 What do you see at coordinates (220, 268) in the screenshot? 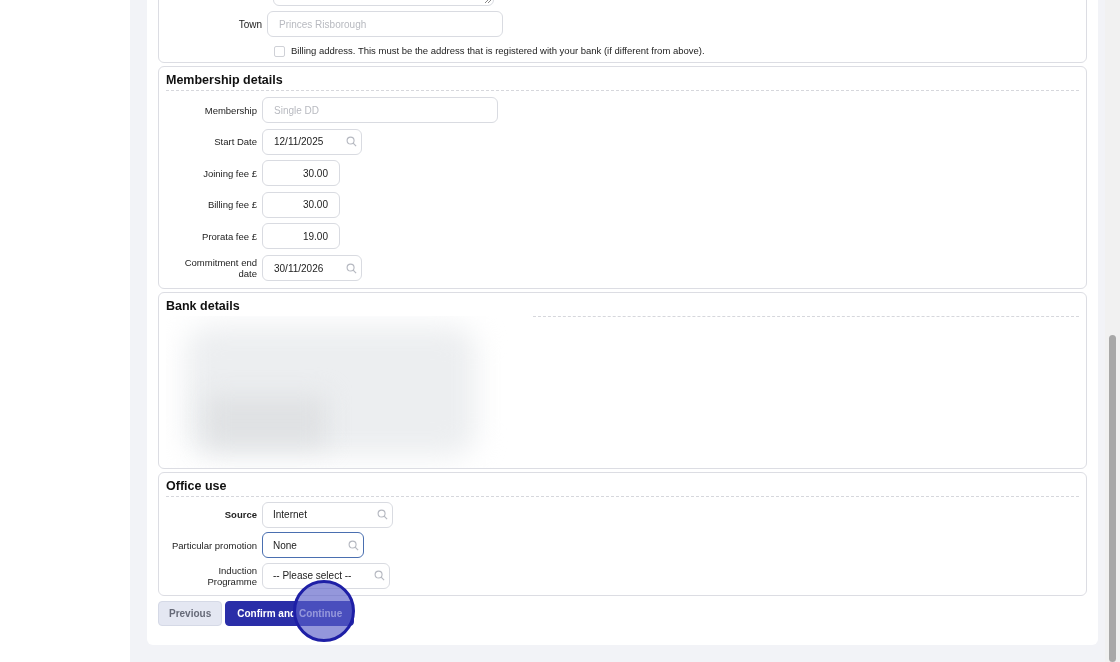
I see `field-label: Commitment end date` at bounding box center [220, 268].